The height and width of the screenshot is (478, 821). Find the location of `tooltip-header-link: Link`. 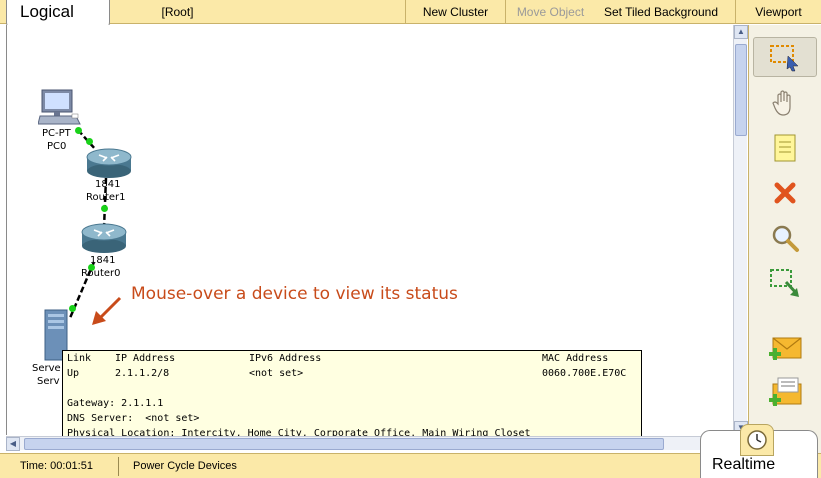

tooltip-header-link: Link is located at coordinates (79, 358).